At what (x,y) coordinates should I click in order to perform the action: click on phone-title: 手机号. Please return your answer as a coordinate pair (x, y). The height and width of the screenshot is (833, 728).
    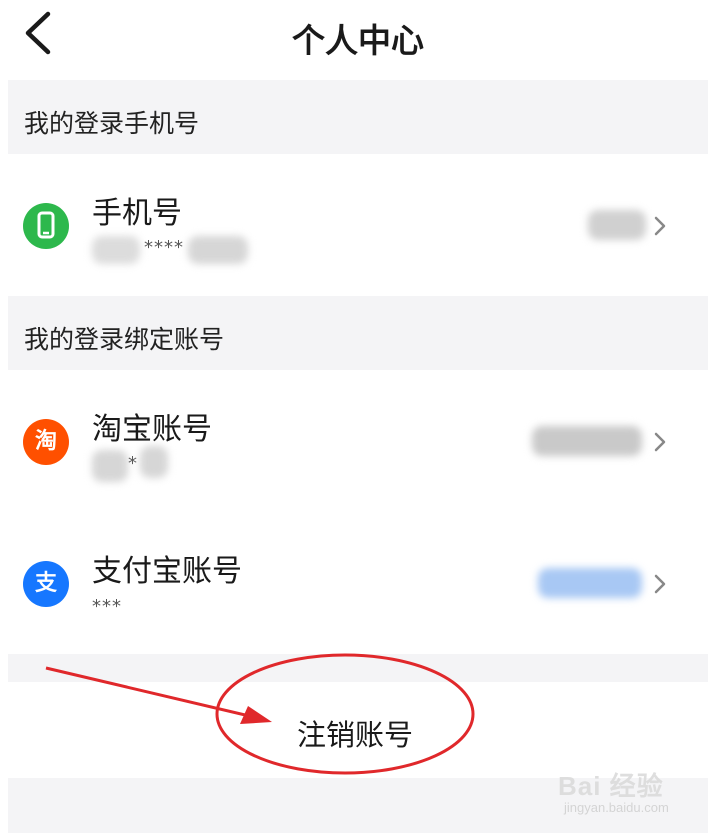
    Looking at the image, I should click on (137, 213).